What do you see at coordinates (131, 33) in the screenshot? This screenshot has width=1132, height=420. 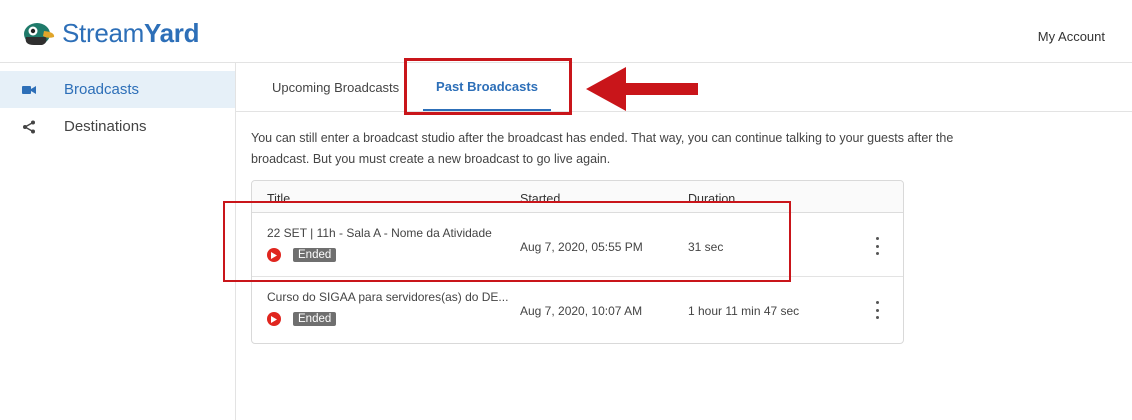 I see `logo-text: StreamYard` at bounding box center [131, 33].